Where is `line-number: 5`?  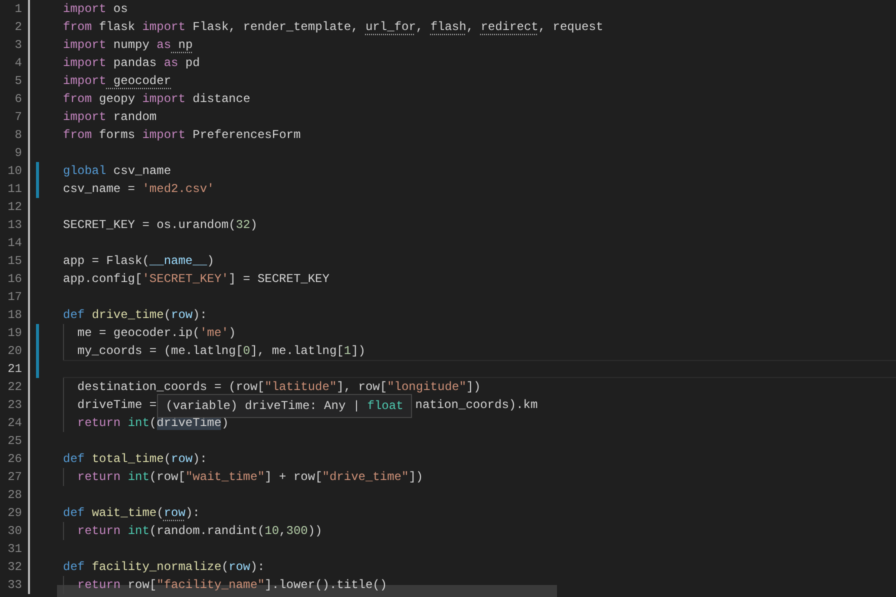
line-number: 5 is located at coordinates (18, 81).